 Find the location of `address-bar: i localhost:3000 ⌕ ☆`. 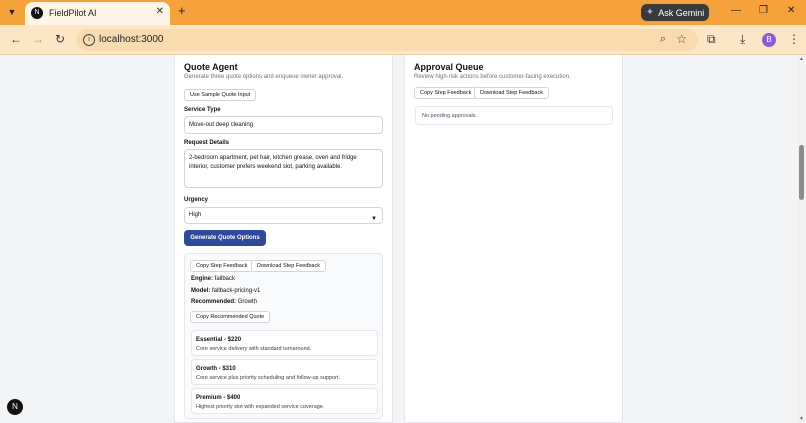

address-bar: i localhost:3000 ⌕ ☆ is located at coordinates (387, 40).